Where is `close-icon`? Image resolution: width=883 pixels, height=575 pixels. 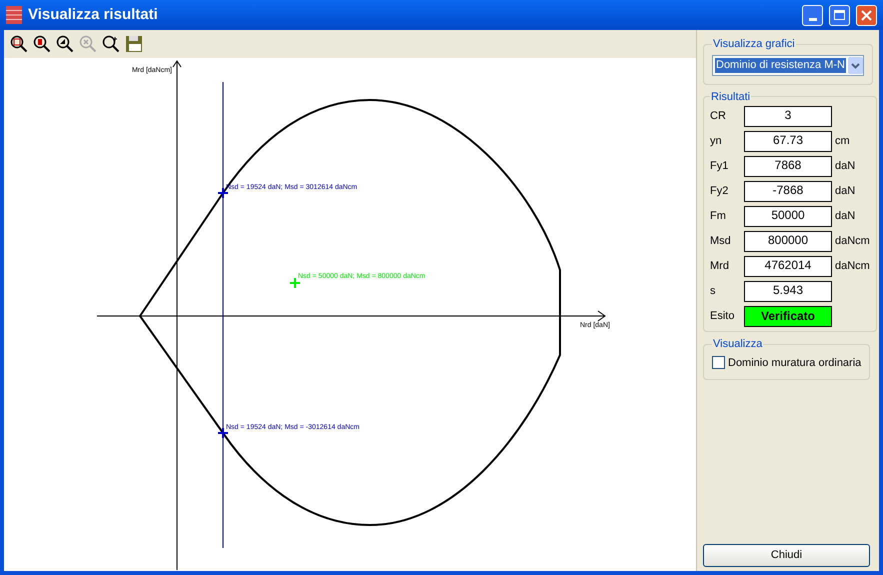 close-icon is located at coordinates (866, 15).